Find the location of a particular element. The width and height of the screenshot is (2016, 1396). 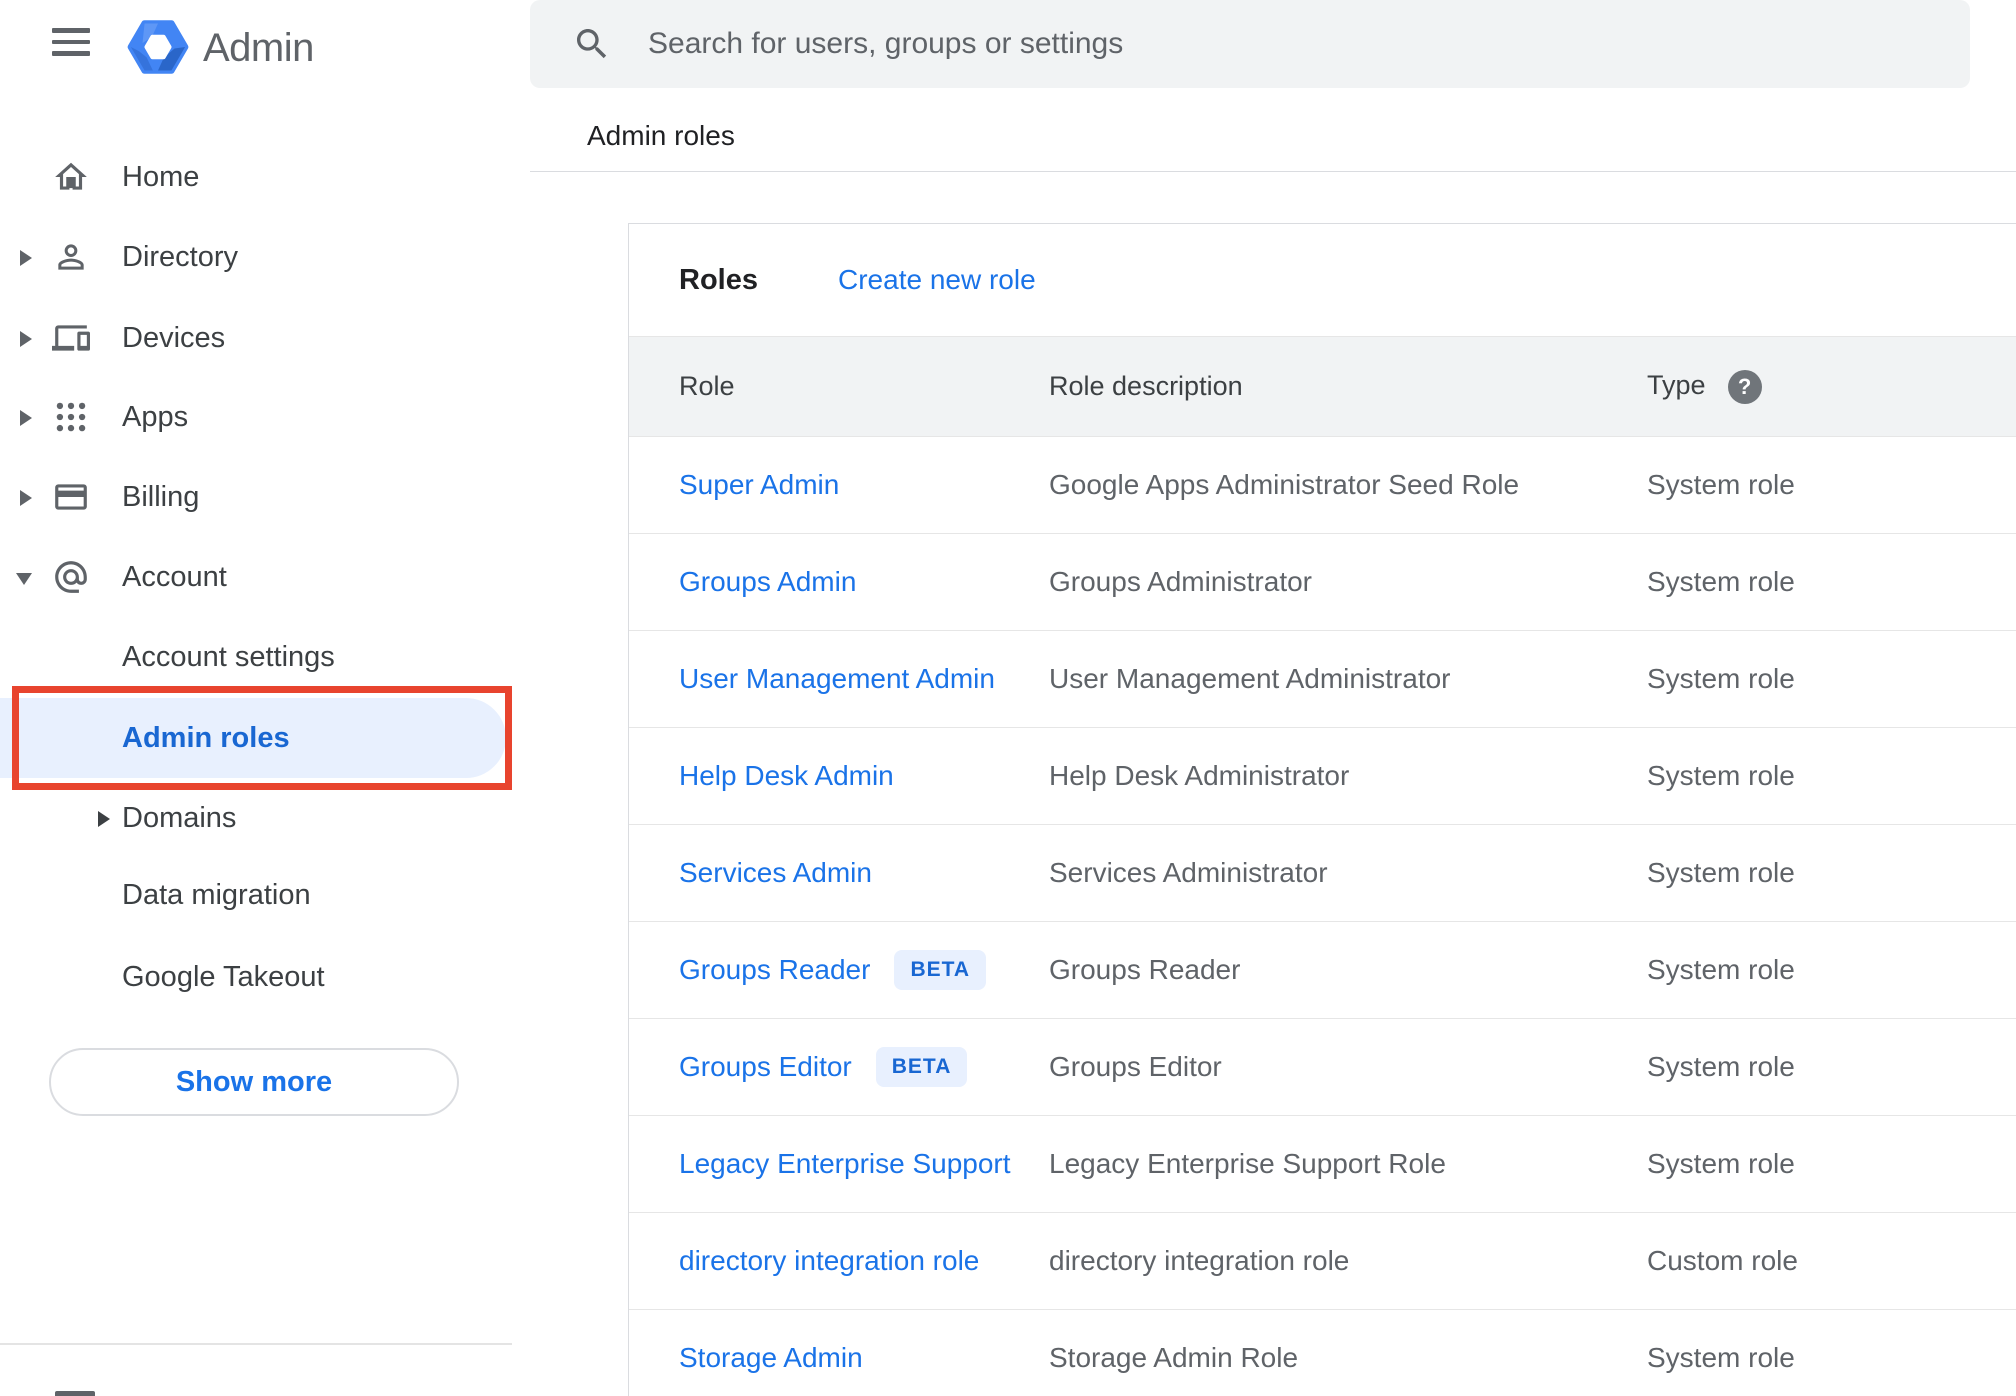

sidebar-item-admin-roles-active: Admin roles is located at coordinates (253, 738).